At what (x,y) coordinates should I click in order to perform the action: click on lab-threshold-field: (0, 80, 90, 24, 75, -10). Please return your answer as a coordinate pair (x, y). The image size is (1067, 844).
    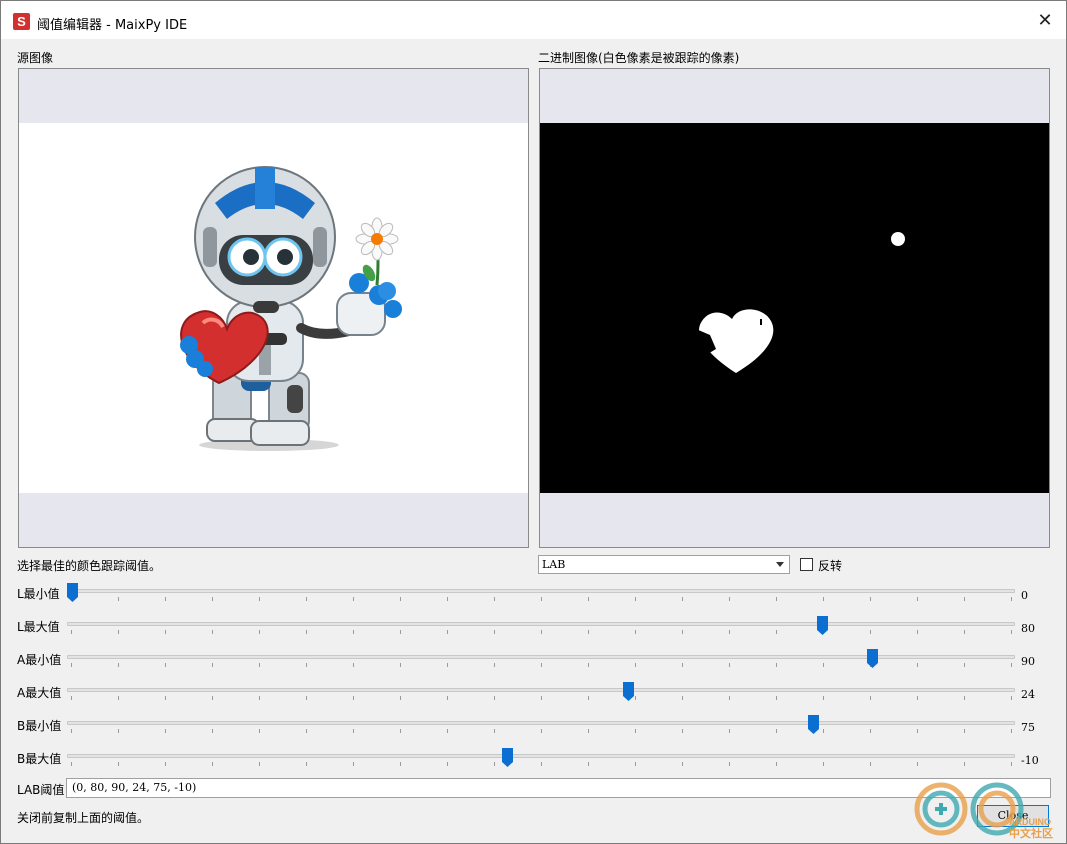
    Looking at the image, I should click on (558, 788).